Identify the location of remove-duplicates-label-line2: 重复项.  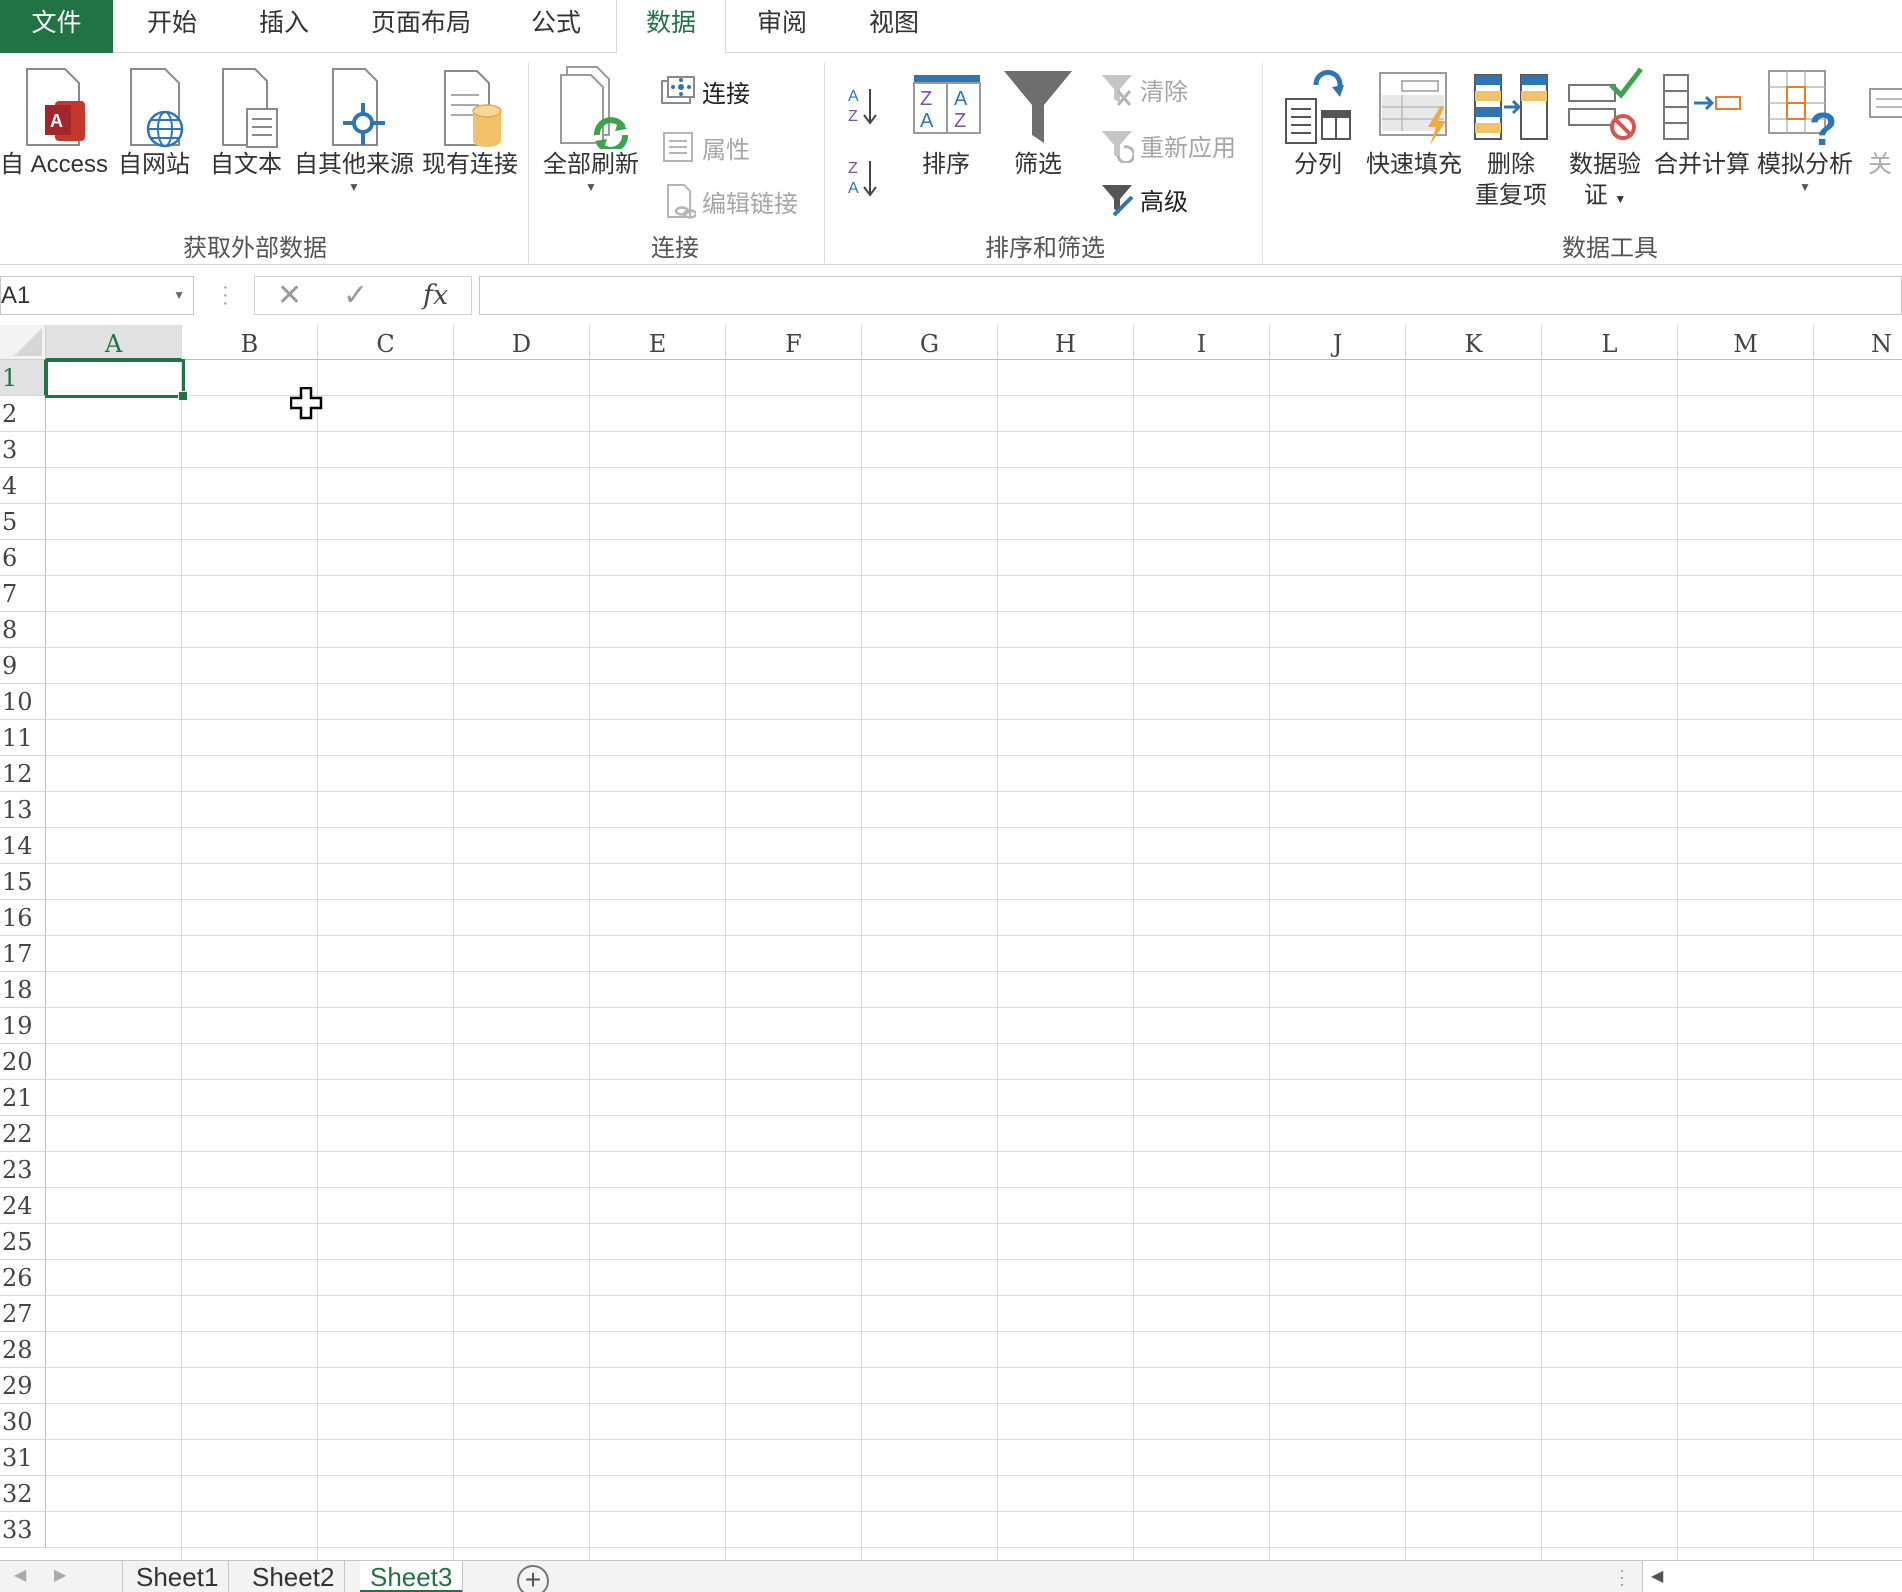
(1511, 195).